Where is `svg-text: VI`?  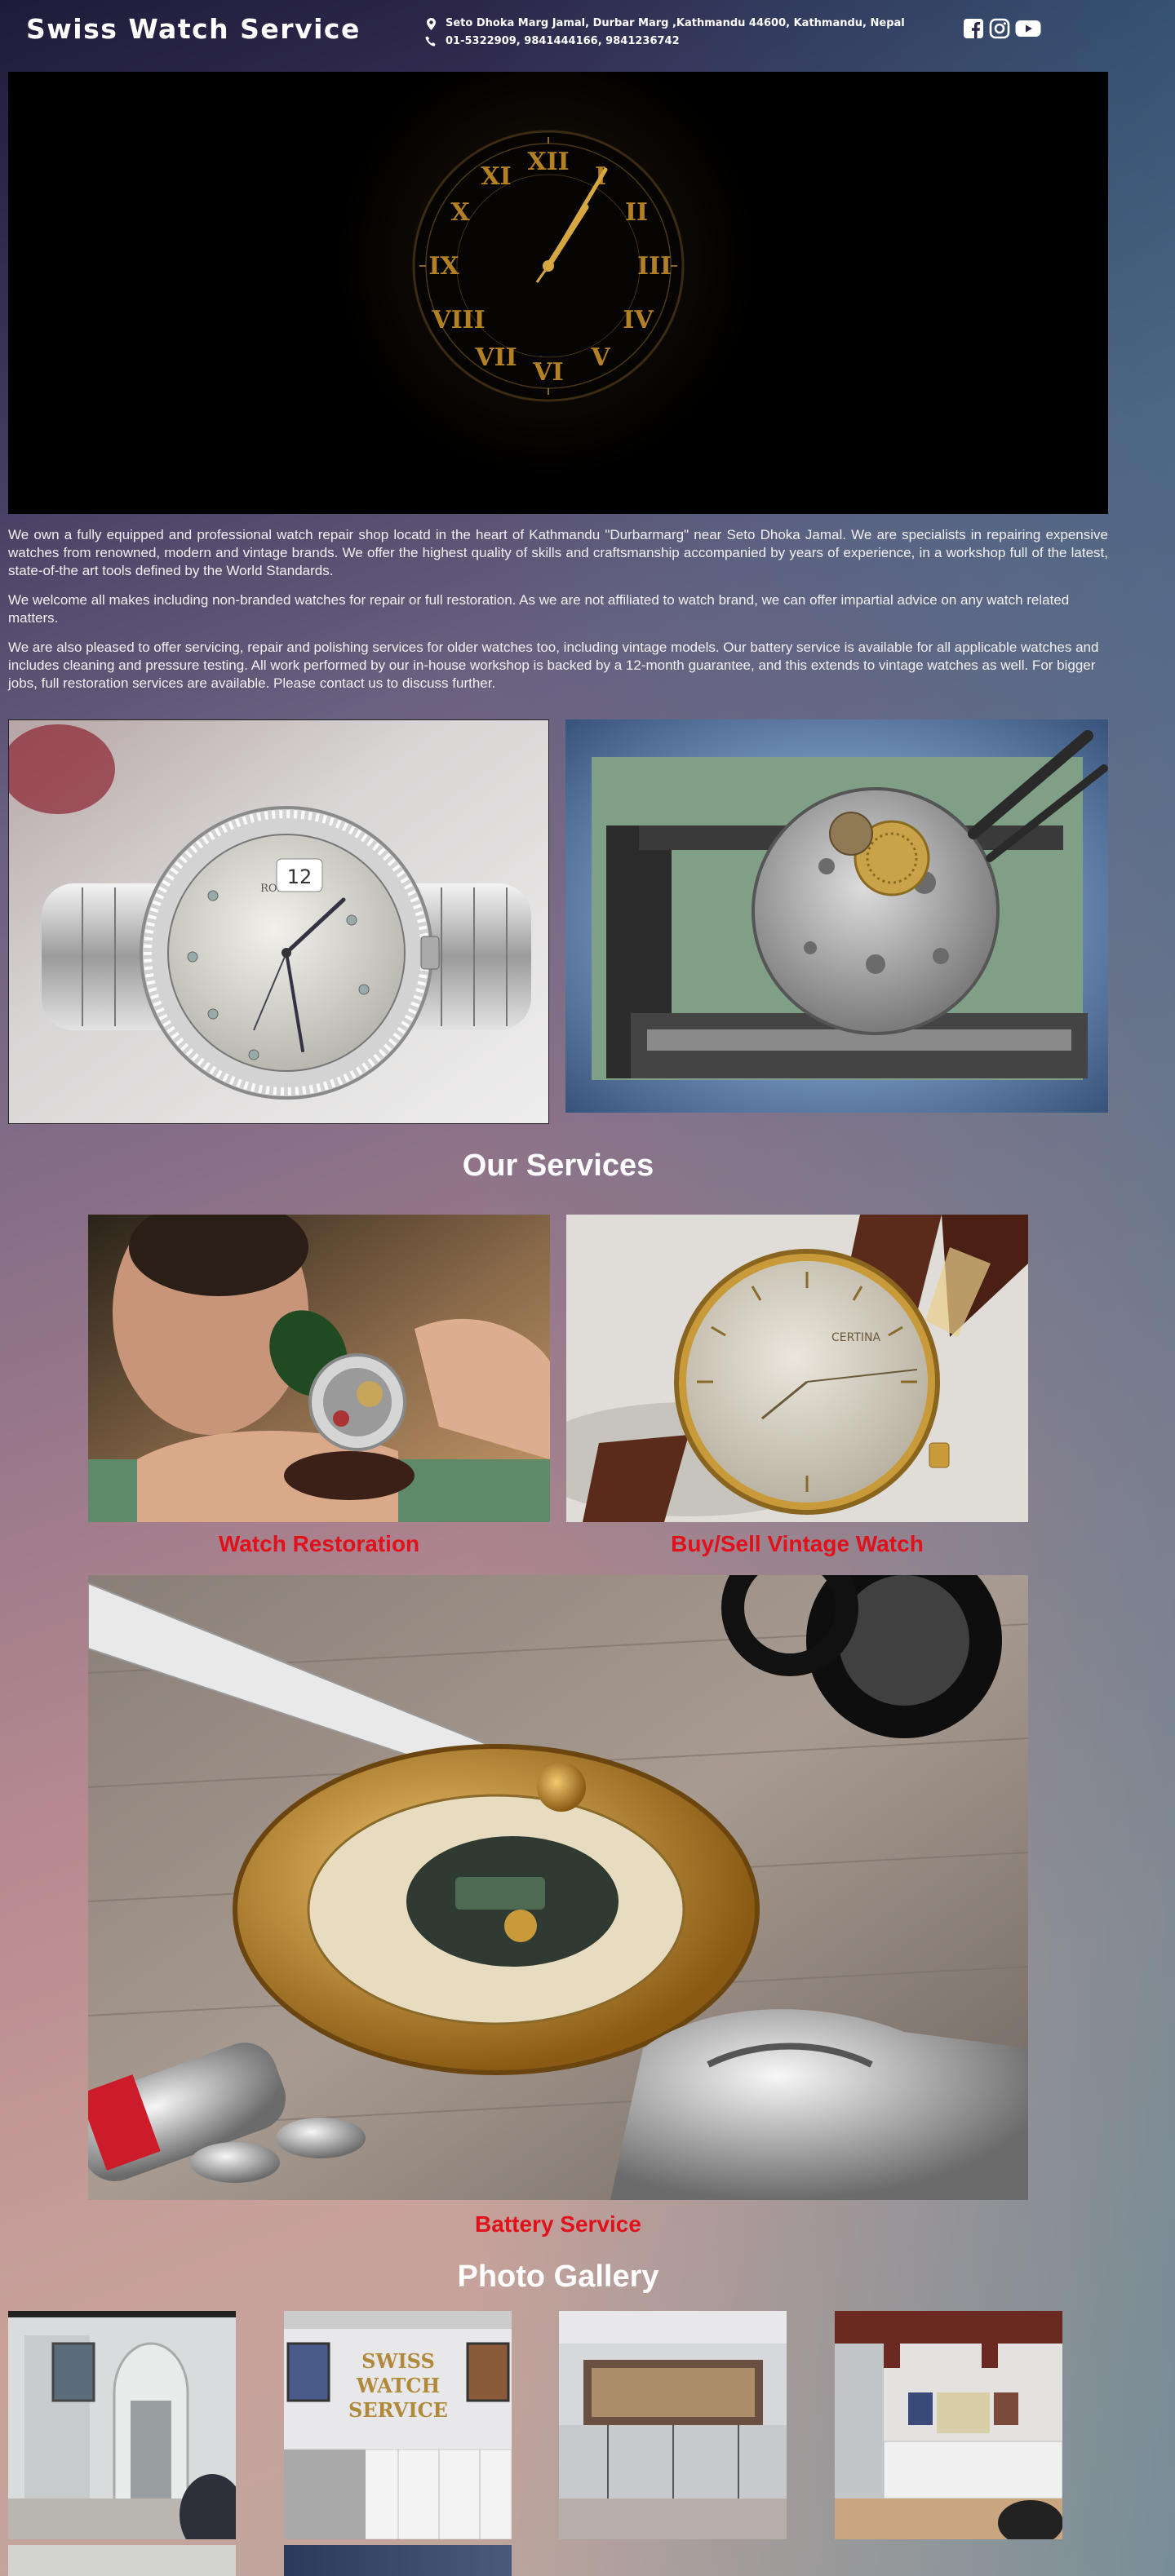 svg-text: VI is located at coordinates (547, 372).